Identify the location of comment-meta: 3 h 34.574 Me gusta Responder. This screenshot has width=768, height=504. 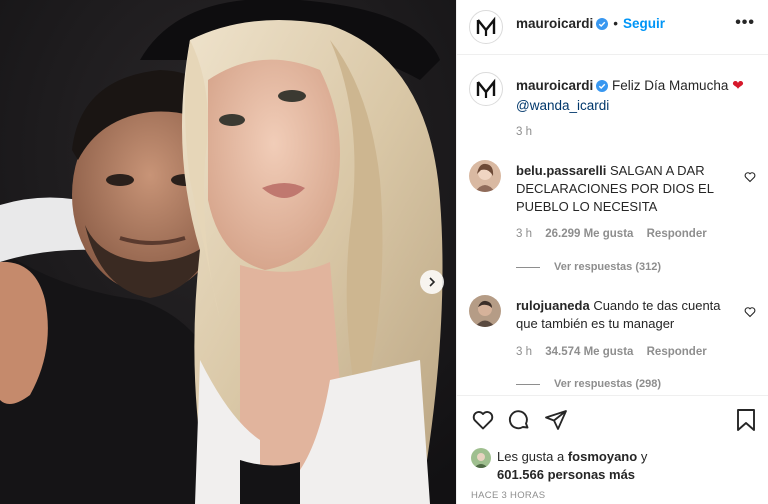
(616, 352).